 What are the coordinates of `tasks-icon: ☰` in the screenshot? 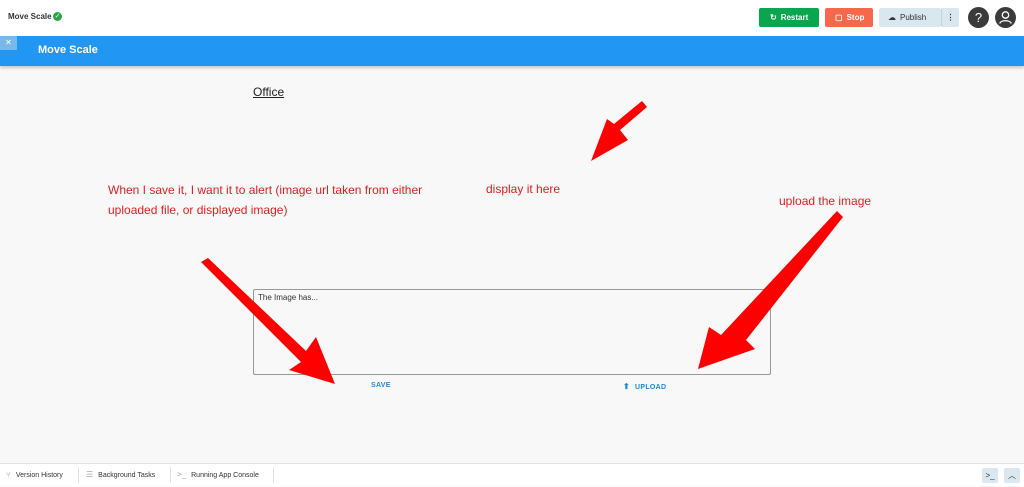 It's located at (90, 474).